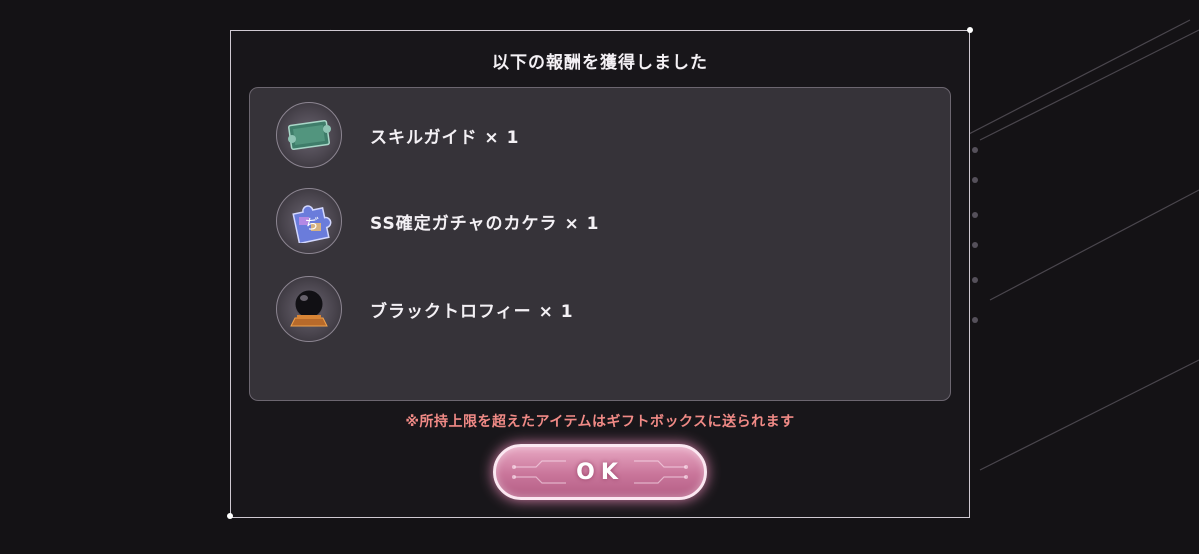  I want to click on ok-button: OK, so click(600, 472).